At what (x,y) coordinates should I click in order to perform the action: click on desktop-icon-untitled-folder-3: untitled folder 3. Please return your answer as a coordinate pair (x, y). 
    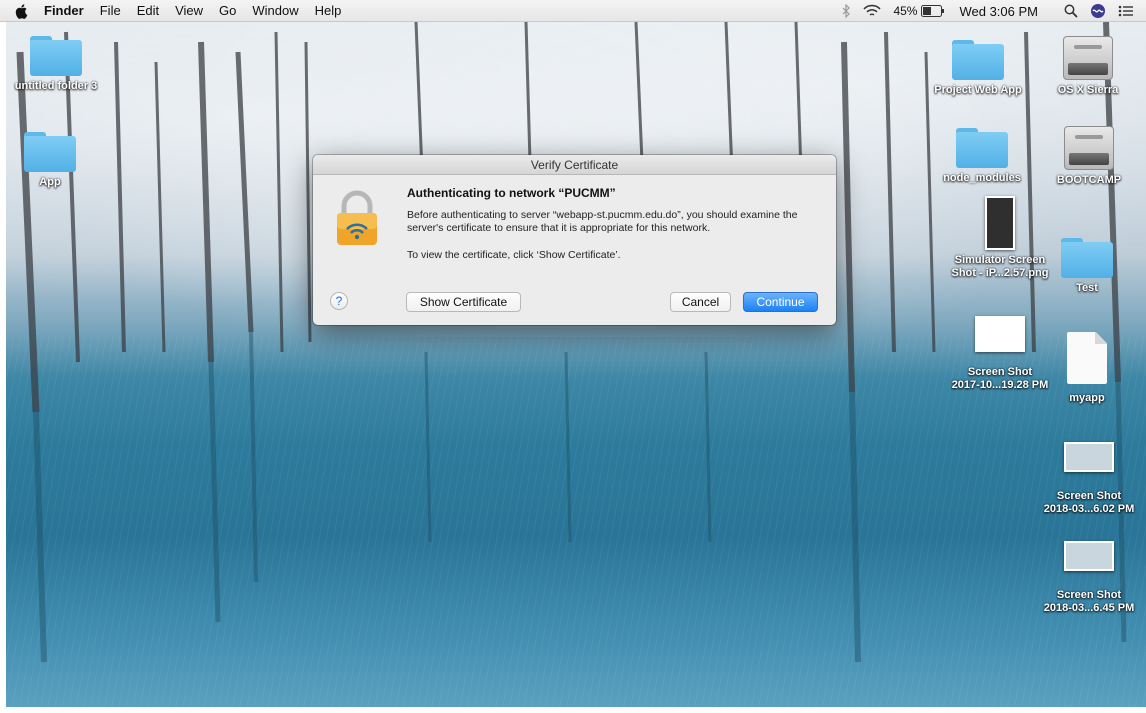
    Looking at the image, I should click on (56, 64).